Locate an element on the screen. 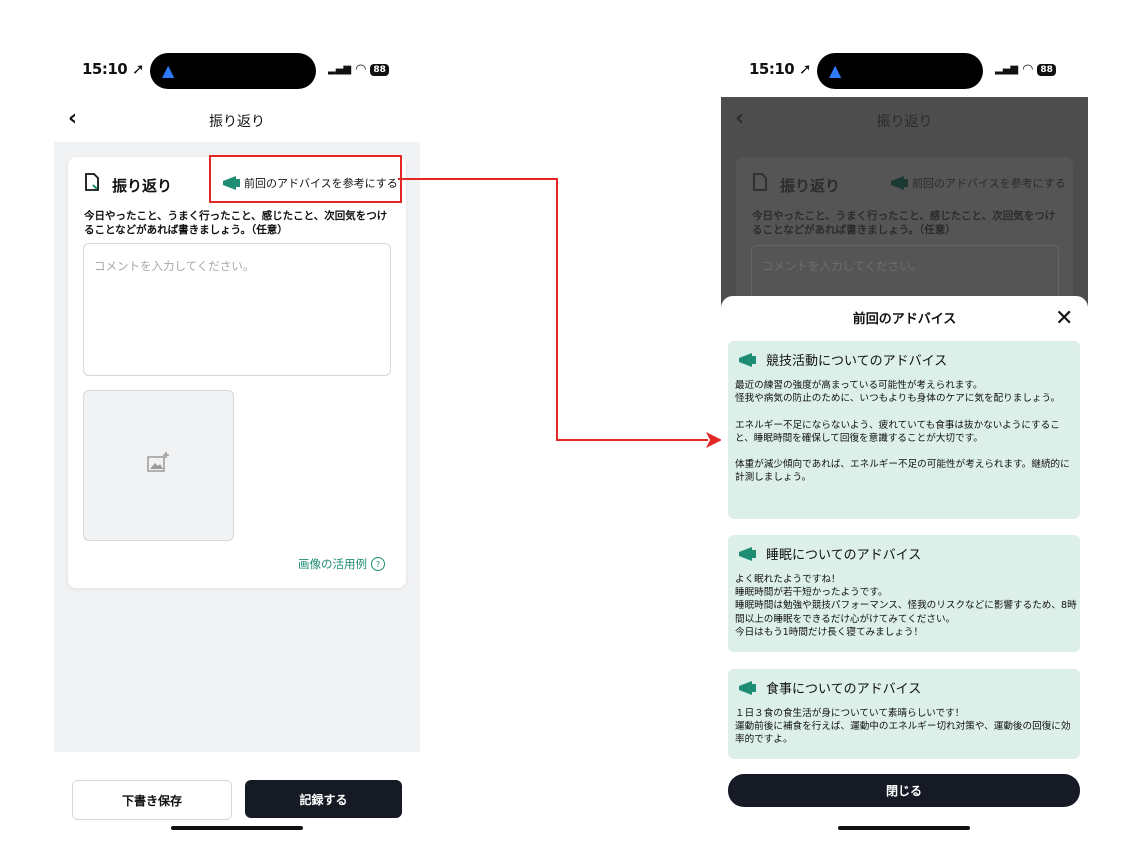 The height and width of the screenshot is (860, 1130). close-icon: ✕ is located at coordinates (1064, 319).